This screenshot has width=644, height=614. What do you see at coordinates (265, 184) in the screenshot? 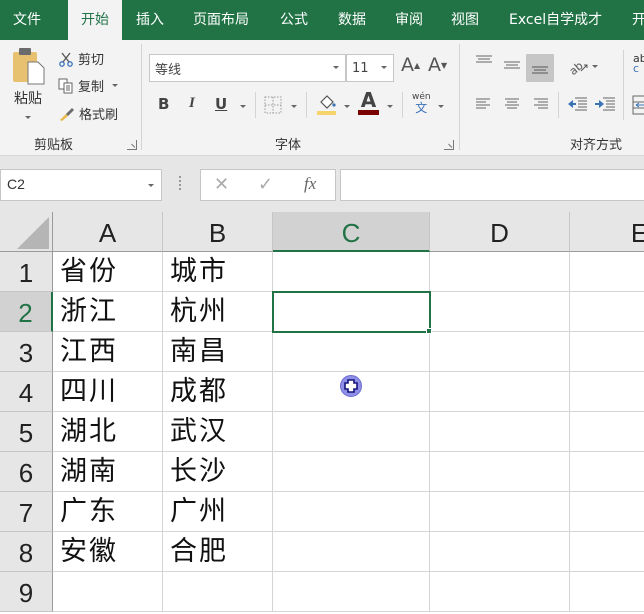
I see `enter-icon: ✓` at bounding box center [265, 184].